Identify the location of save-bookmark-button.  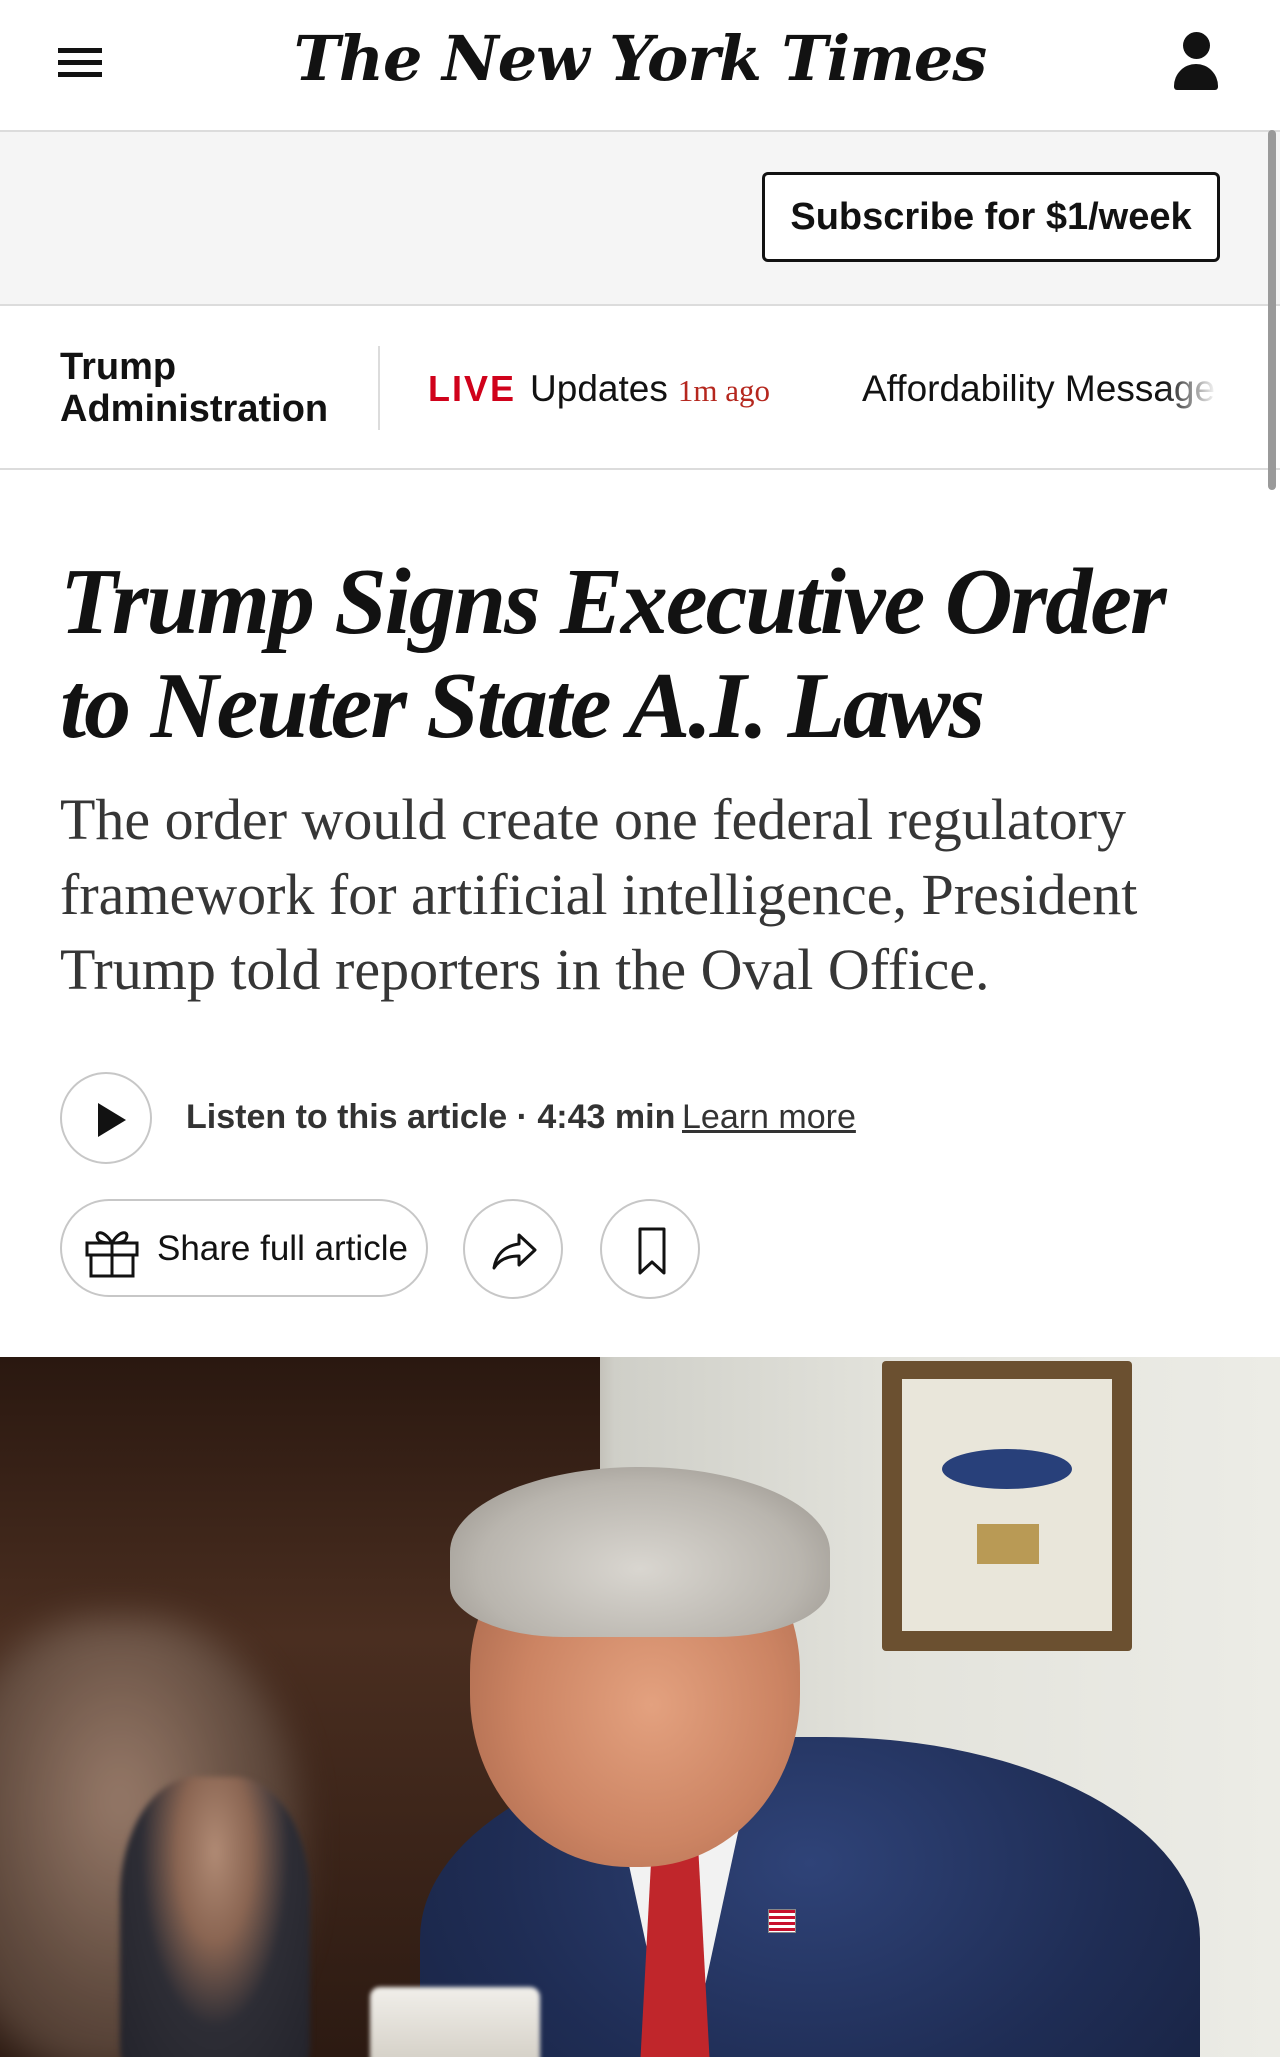
(650, 1249).